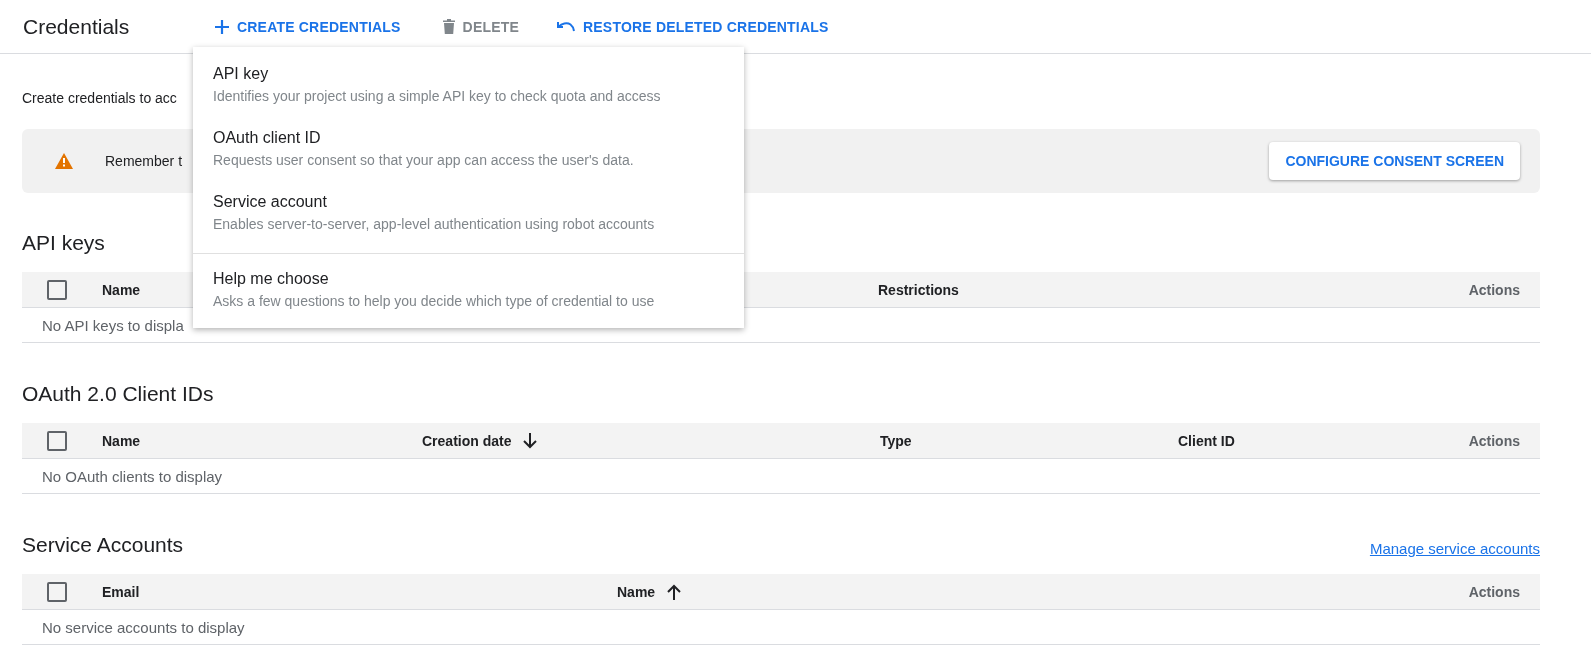  Describe the element at coordinates (468, 85) in the screenshot. I see `menu-item: API key Identifies your project using a simple API key to check quota and access` at that location.